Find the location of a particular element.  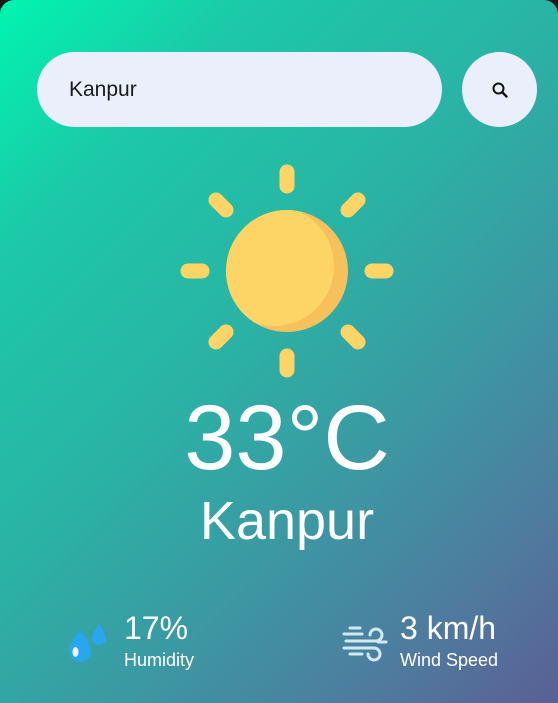

search-button is located at coordinates (499, 89).